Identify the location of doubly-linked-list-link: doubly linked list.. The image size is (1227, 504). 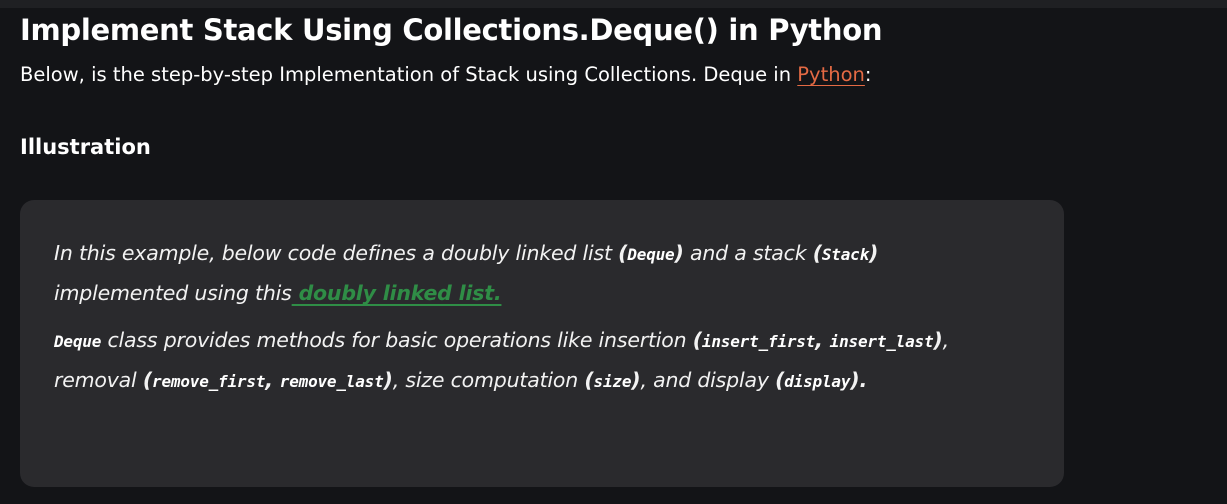
(397, 293).